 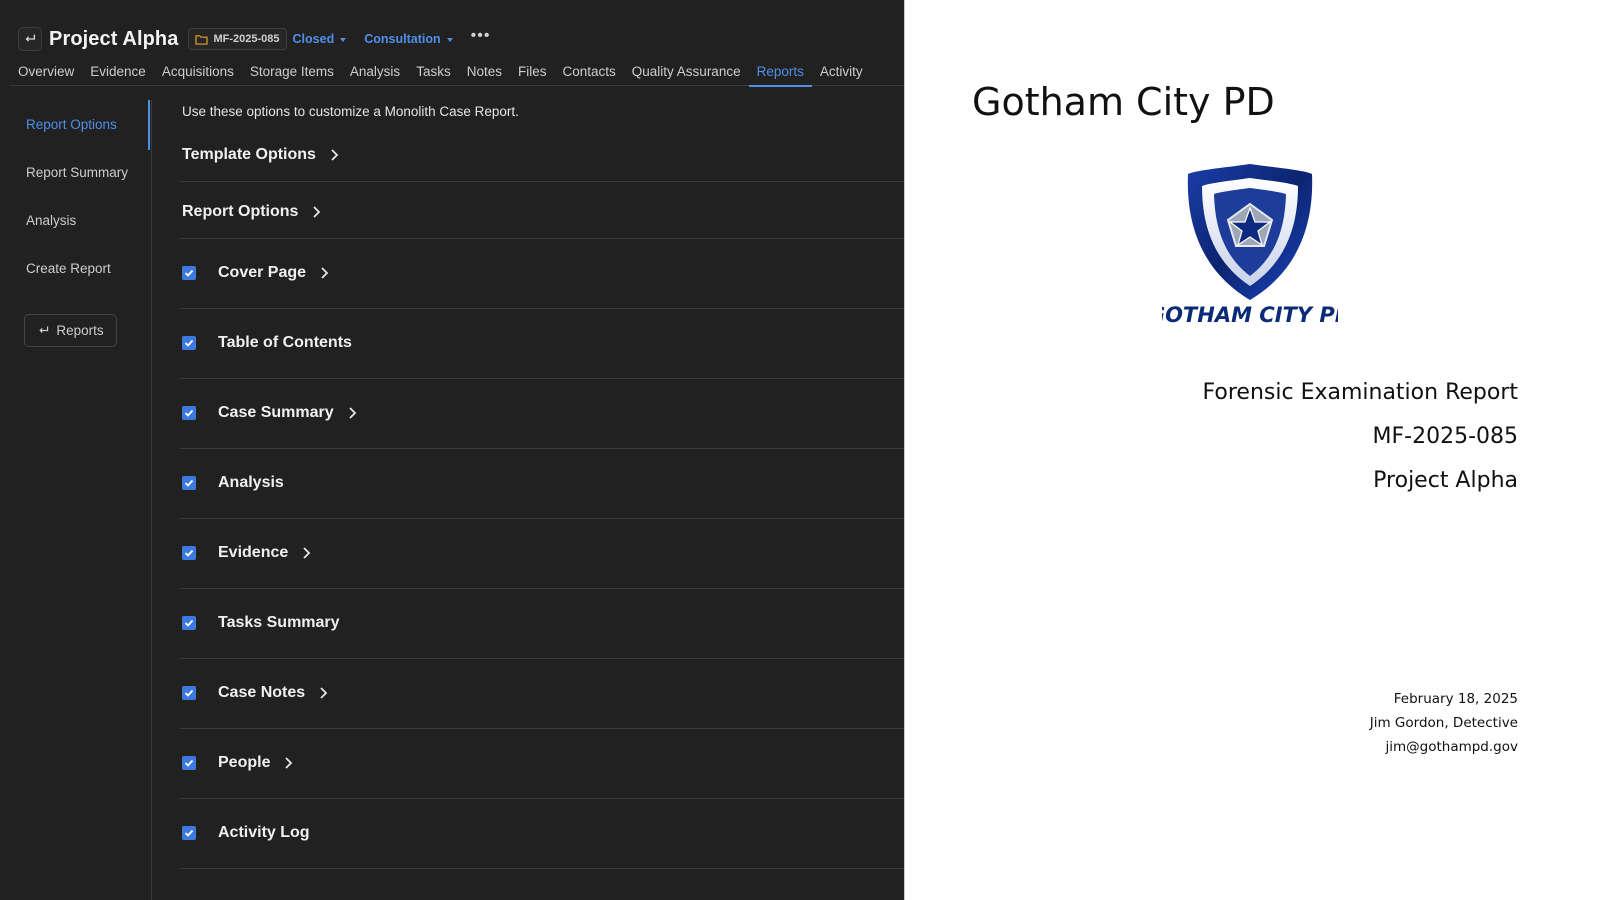 What do you see at coordinates (1250, 245) in the screenshot?
I see `police-badge-logo: GOTHAM CITY PD` at bounding box center [1250, 245].